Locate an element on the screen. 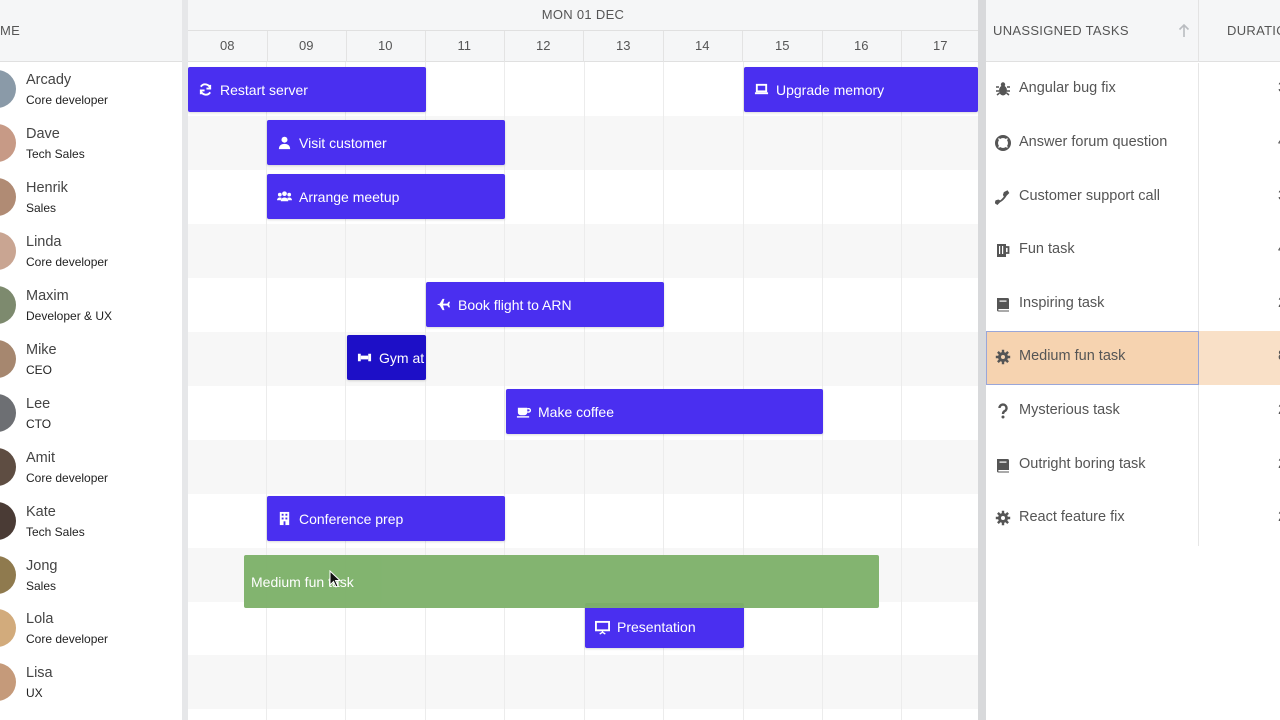  hour-label: 16 is located at coordinates (862, 46).